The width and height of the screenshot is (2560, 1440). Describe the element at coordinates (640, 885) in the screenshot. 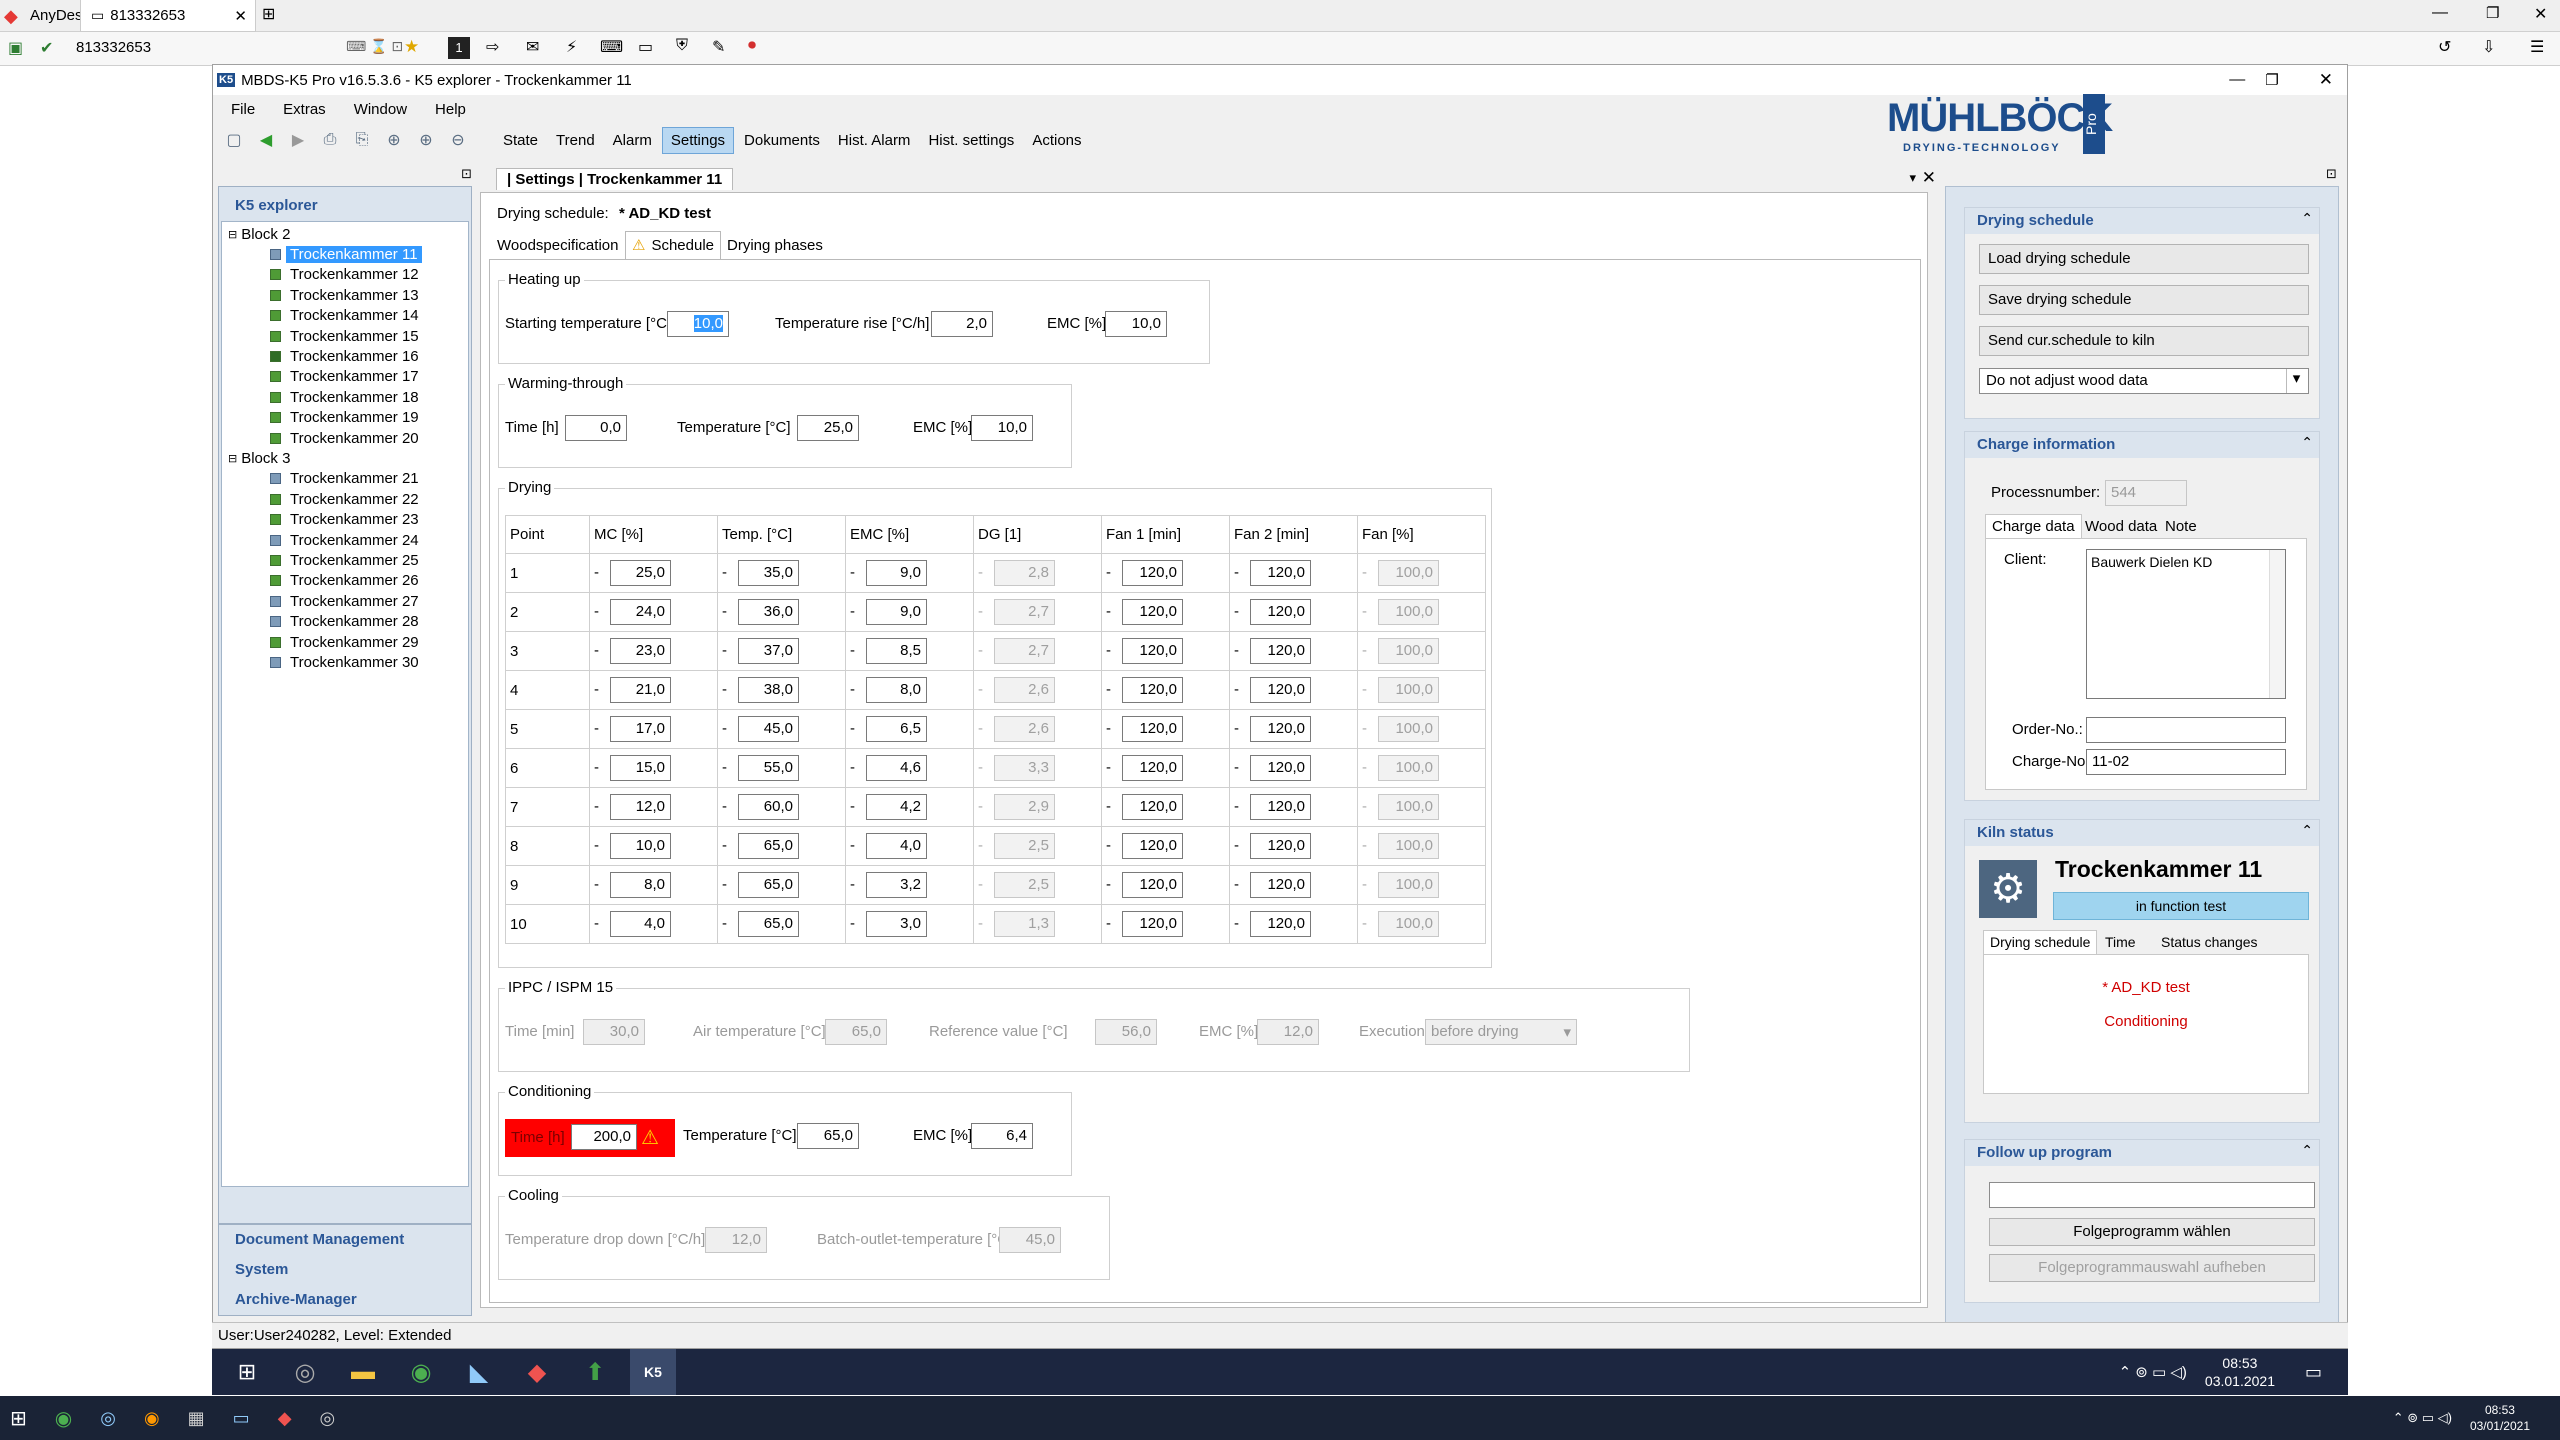

I see `cell-input: 8,0` at that location.